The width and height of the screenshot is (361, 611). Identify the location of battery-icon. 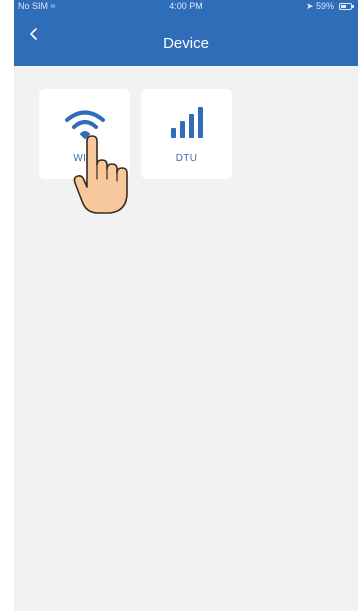
(346, 6).